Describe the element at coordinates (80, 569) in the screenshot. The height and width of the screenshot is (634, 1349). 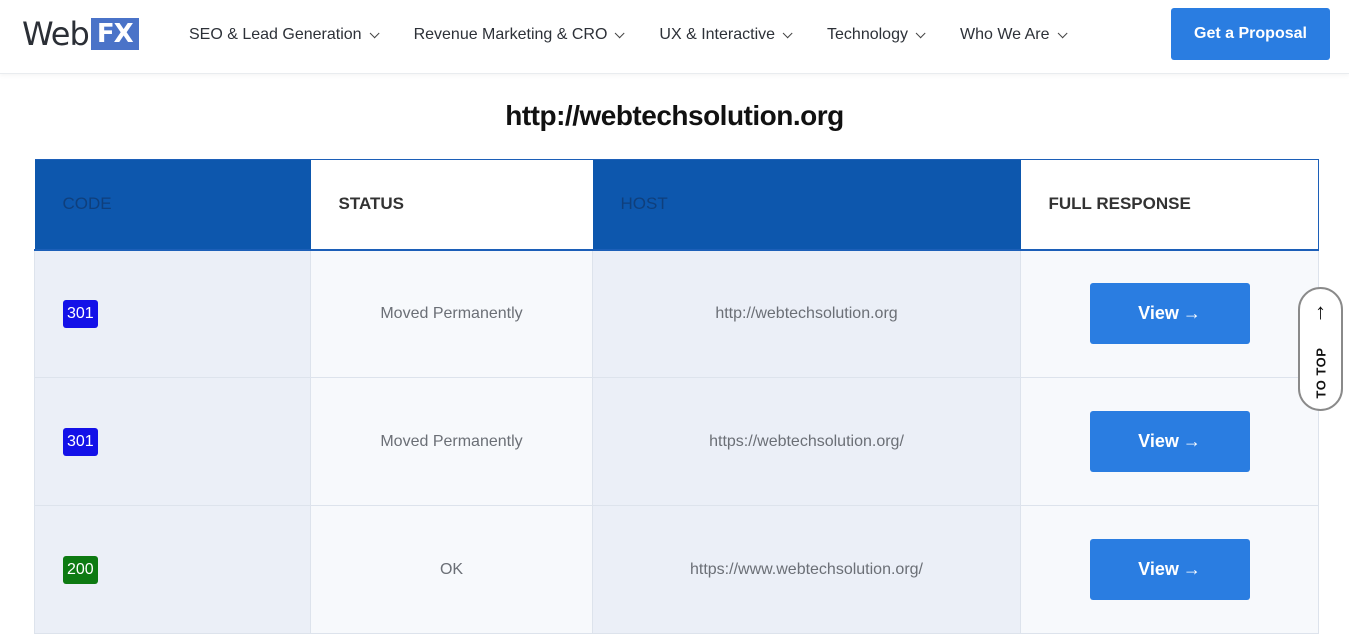
I see `status-code-badge: 200` at that location.